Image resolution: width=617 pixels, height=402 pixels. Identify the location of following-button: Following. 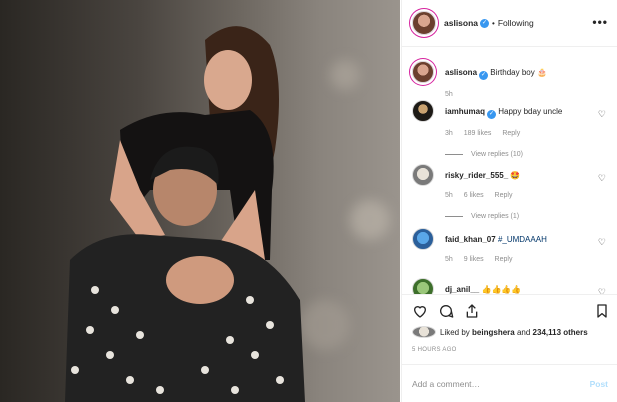
(516, 23).